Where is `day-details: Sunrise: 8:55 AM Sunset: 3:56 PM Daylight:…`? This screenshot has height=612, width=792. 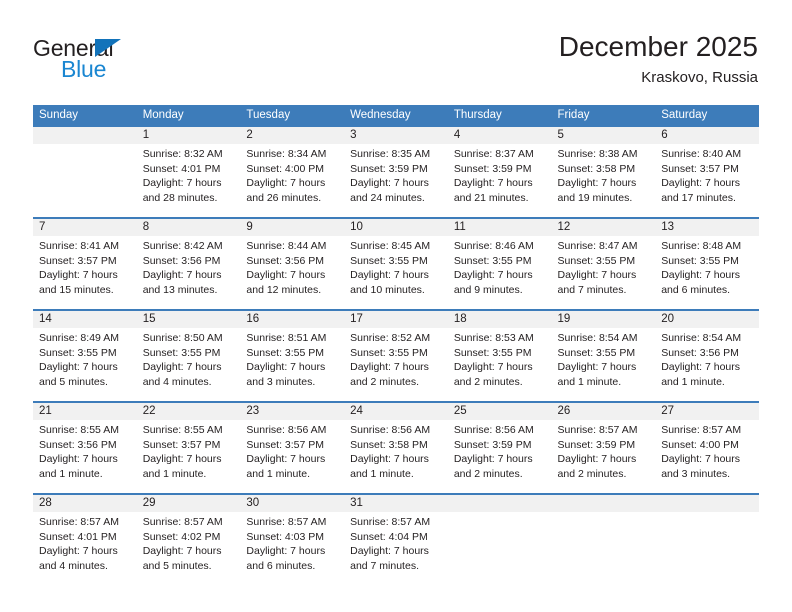 day-details: Sunrise: 8:55 AM Sunset: 3:56 PM Daylight:… is located at coordinates (85, 450).